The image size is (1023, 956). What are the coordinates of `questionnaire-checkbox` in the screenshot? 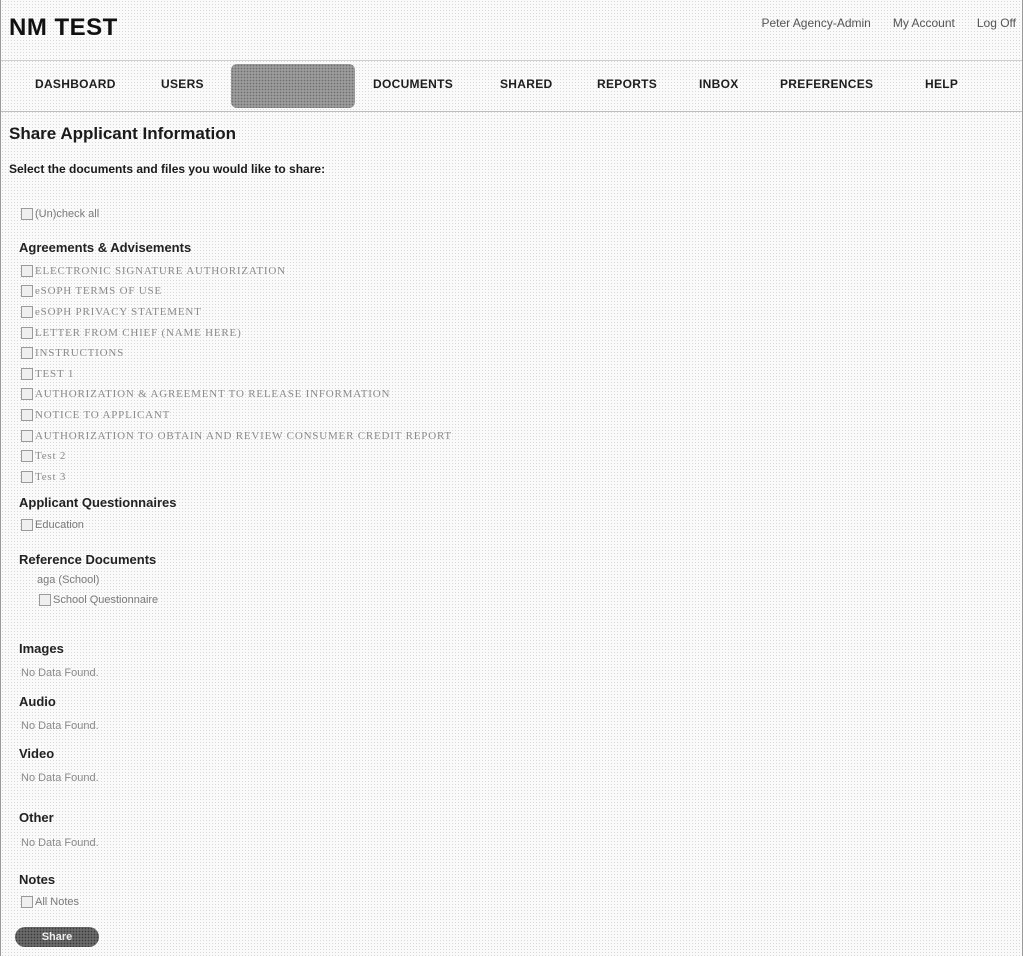 It's located at (27, 525).